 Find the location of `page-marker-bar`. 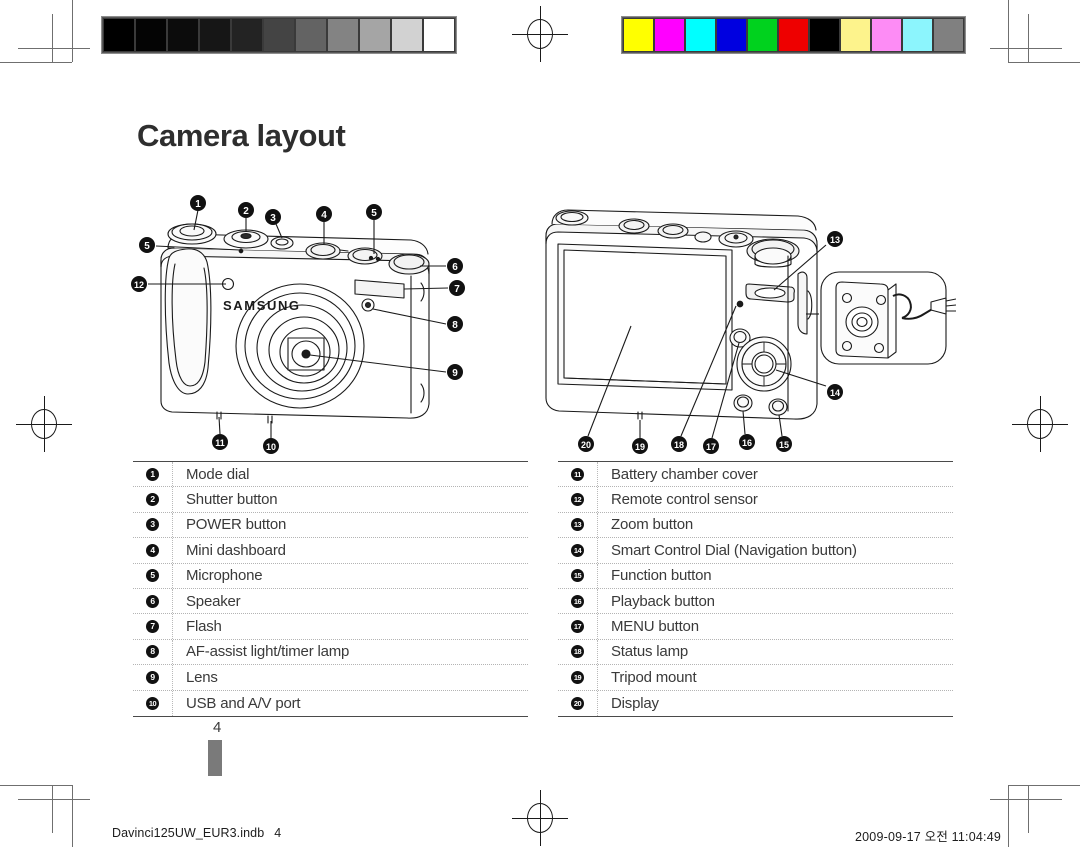

page-marker-bar is located at coordinates (215, 758).